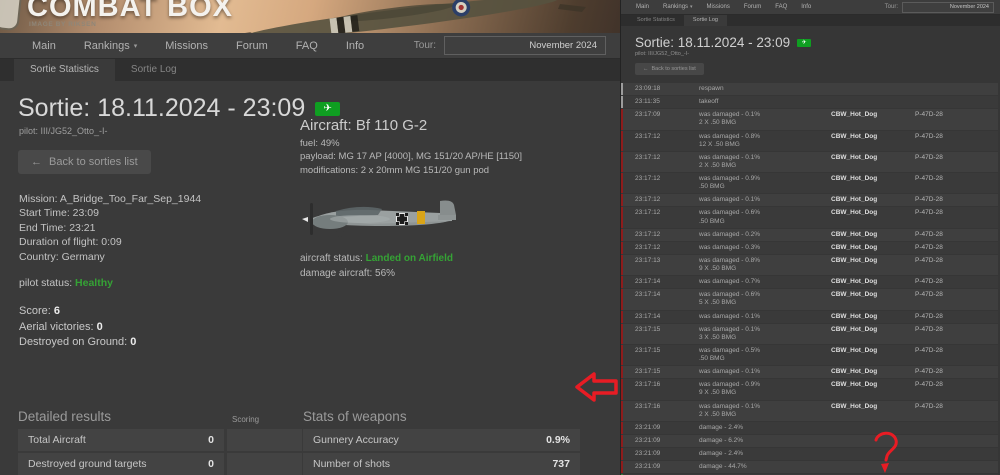  Describe the element at coordinates (648, 260) in the screenshot. I see `log-time: 23:17:13` at that location.